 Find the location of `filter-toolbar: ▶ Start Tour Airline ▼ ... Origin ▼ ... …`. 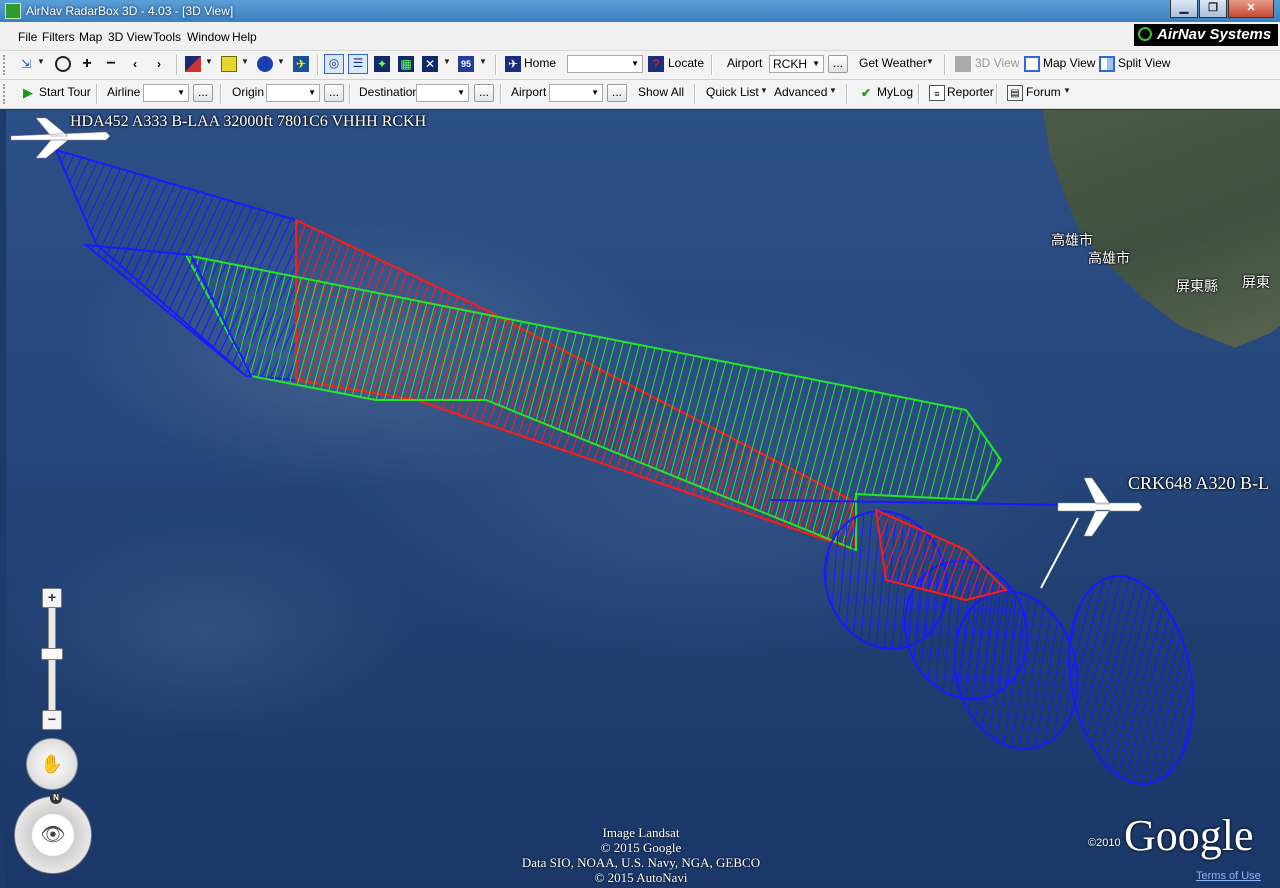

filter-toolbar: ▶ Start Tour Airline ▼ ... Origin ▼ ... … is located at coordinates (640, 94).